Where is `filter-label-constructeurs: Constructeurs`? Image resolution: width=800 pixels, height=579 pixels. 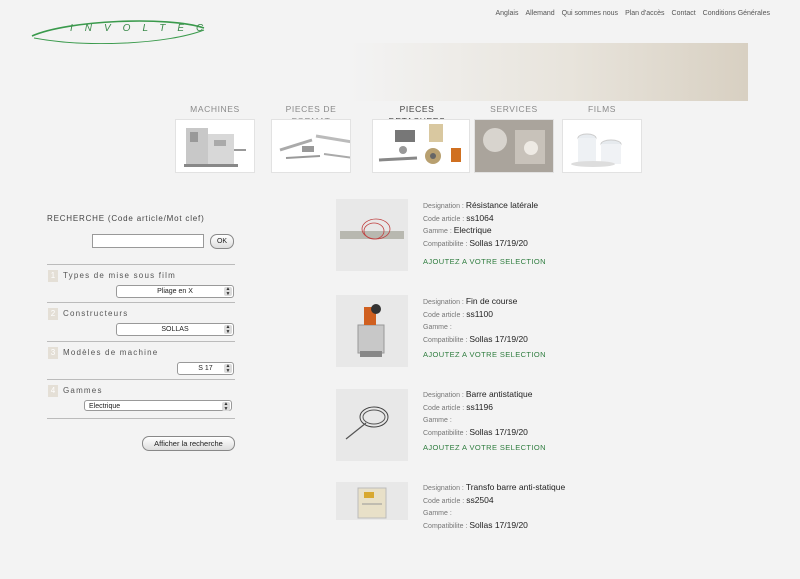
filter-label-constructeurs: Constructeurs is located at coordinates (96, 313).